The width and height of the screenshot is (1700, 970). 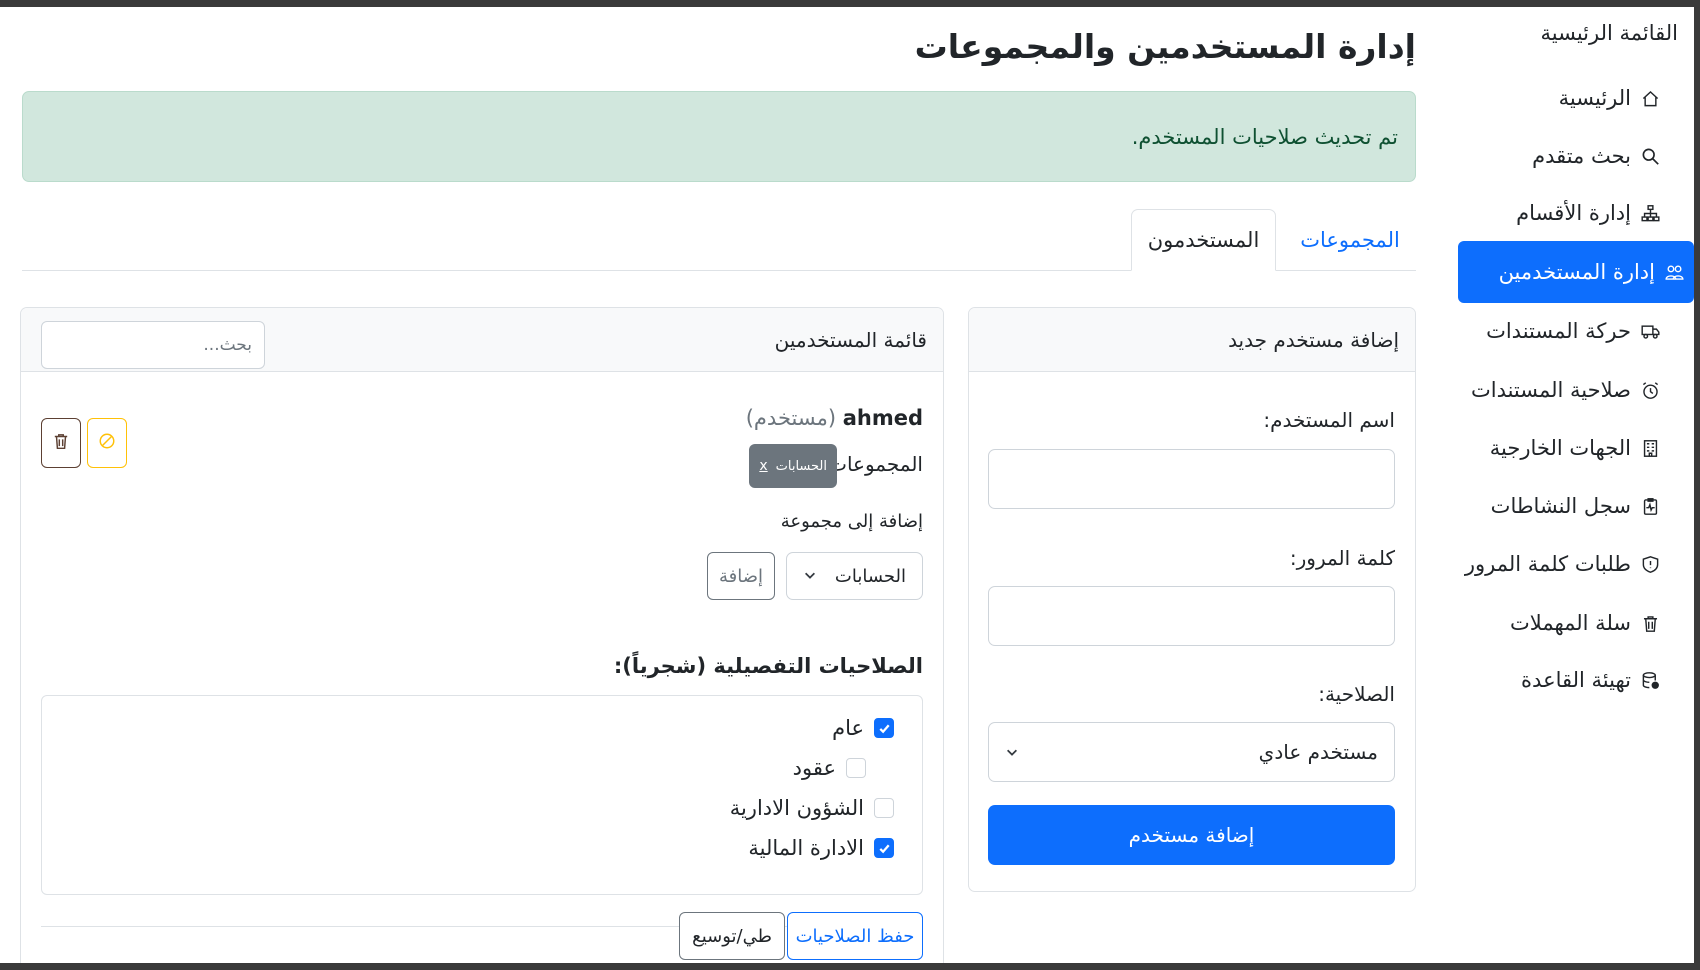 What do you see at coordinates (1165, 46) in the screenshot?
I see `page-title: إدارة المستخدمين والمجموعات` at bounding box center [1165, 46].